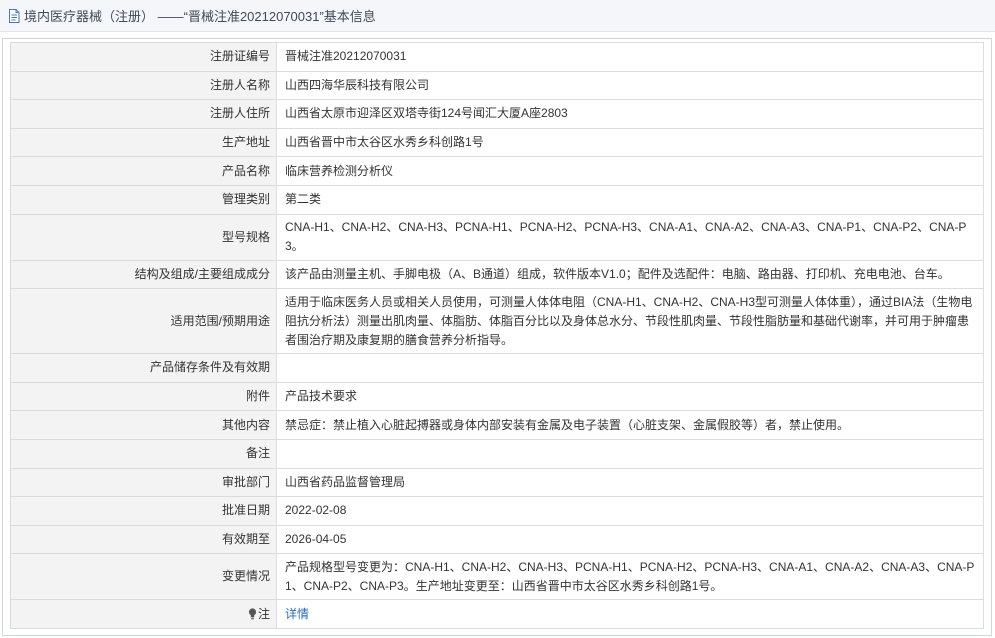 This screenshot has width=995, height=638. What do you see at coordinates (143, 425) in the screenshot?
I see `row-label: 其他内容` at bounding box center [143, 425].